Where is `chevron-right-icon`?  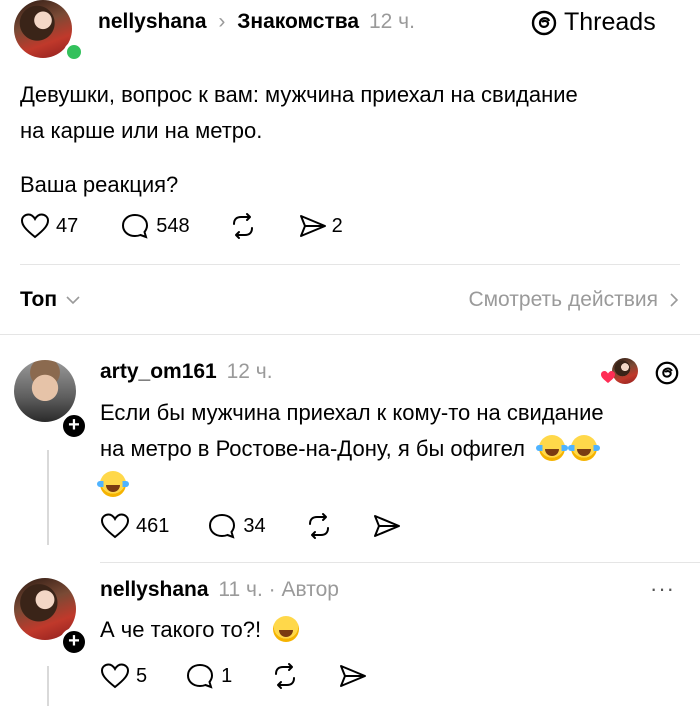 chevron-right-icon is located at coordinates (674, 300).